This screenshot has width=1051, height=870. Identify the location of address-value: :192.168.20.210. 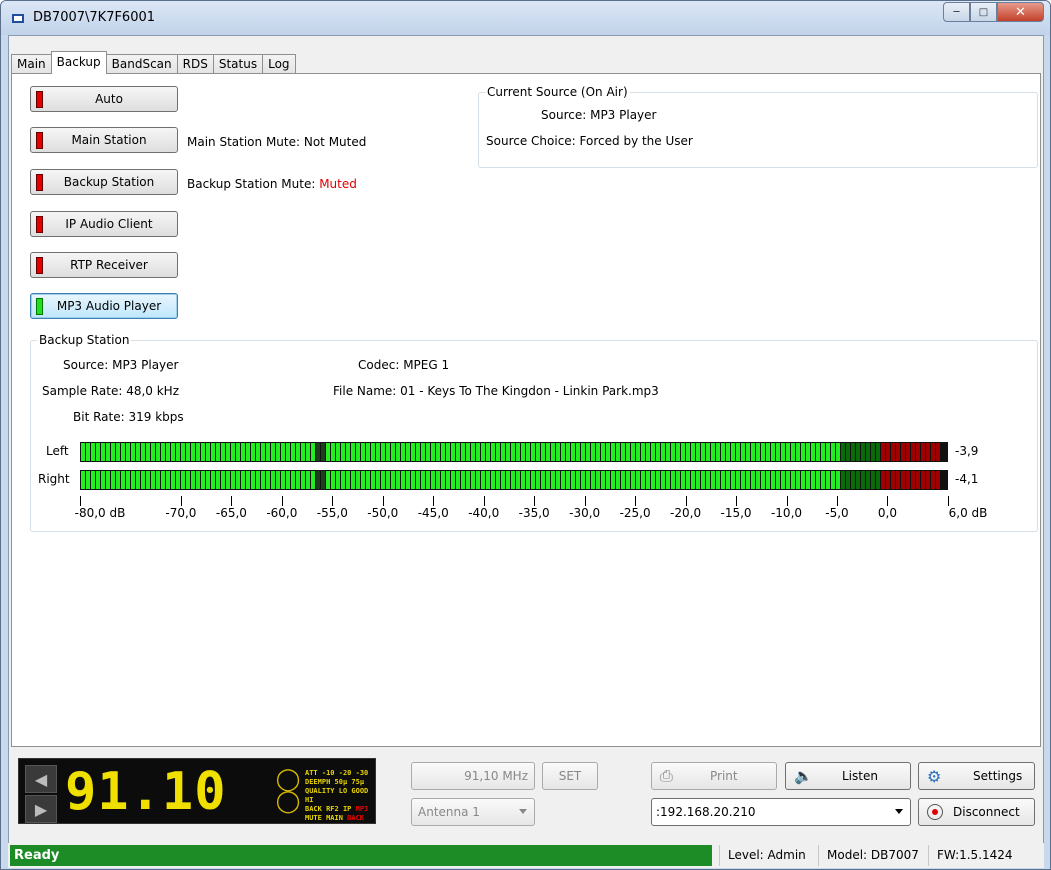
(706, 812).